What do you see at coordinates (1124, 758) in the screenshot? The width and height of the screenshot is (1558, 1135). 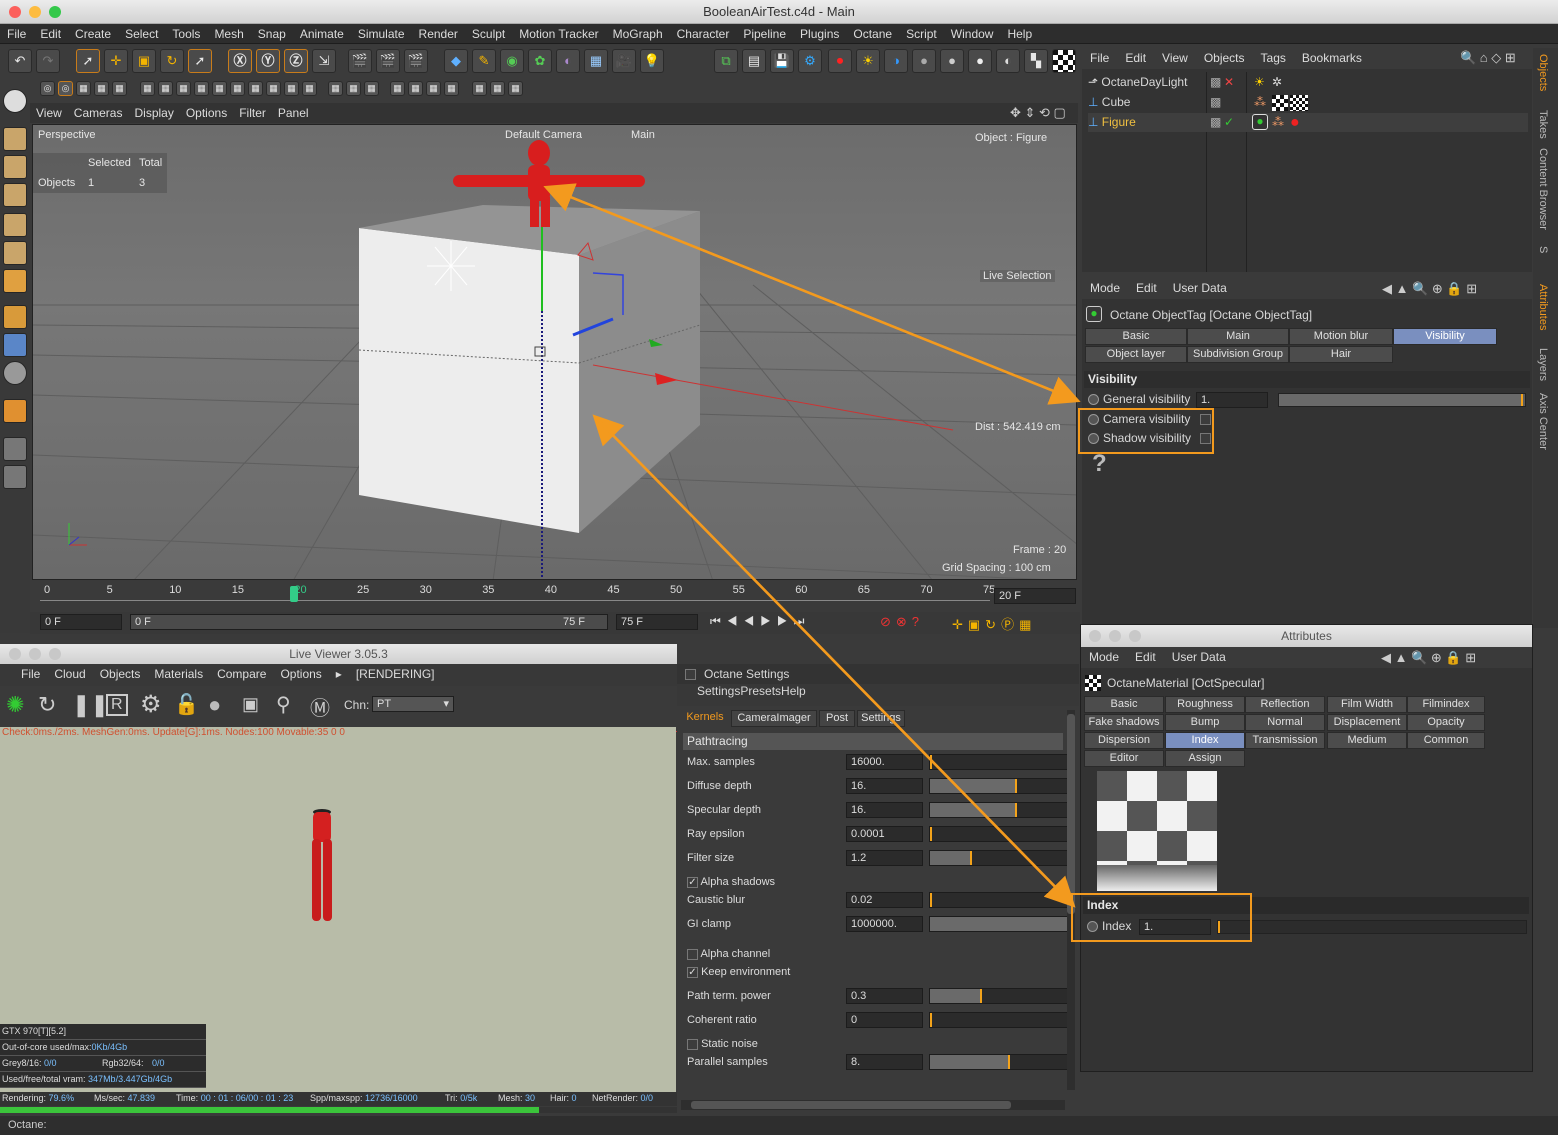 I see `material-tab-editor: Editor` at bounding box center [1124, 758].